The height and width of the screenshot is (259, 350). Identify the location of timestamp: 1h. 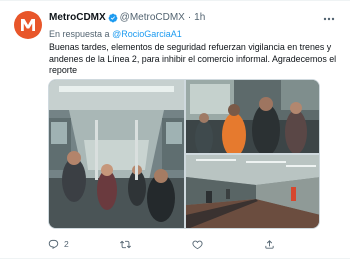
(199, 18).